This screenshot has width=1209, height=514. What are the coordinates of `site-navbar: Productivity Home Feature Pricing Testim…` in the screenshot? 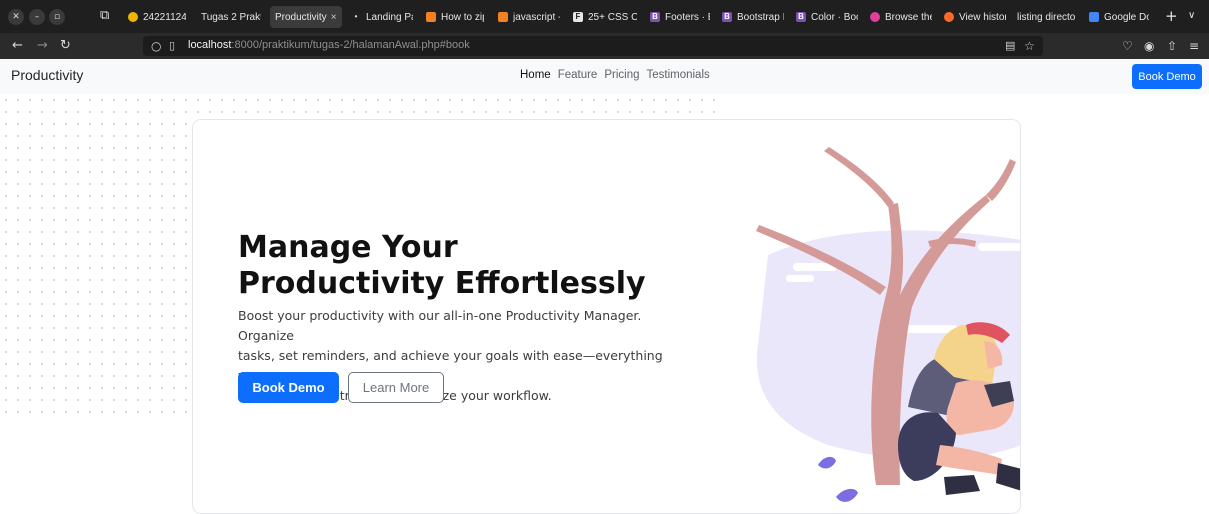 It's located at (604, 76).